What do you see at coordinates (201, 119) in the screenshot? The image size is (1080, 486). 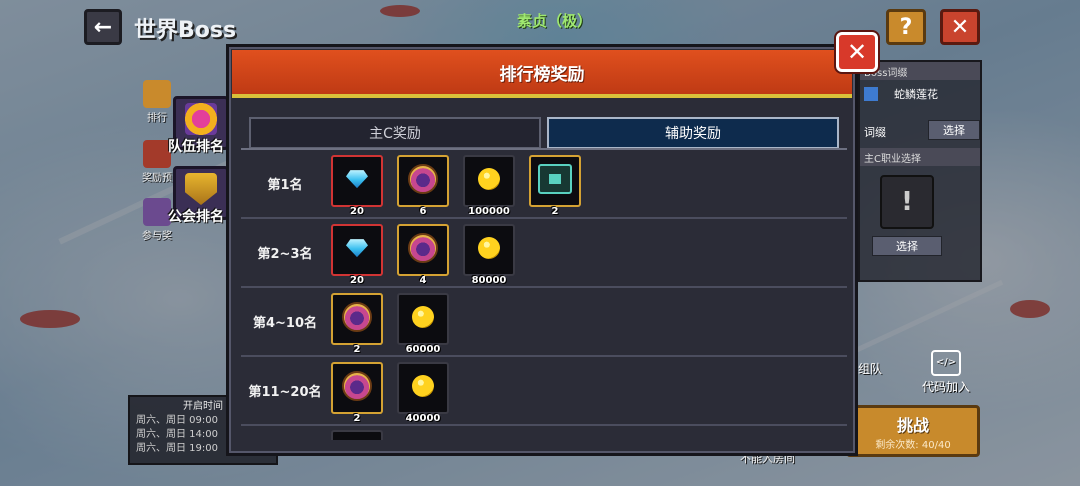 I see `team-medal-icon` at bounding box center [201, 119].